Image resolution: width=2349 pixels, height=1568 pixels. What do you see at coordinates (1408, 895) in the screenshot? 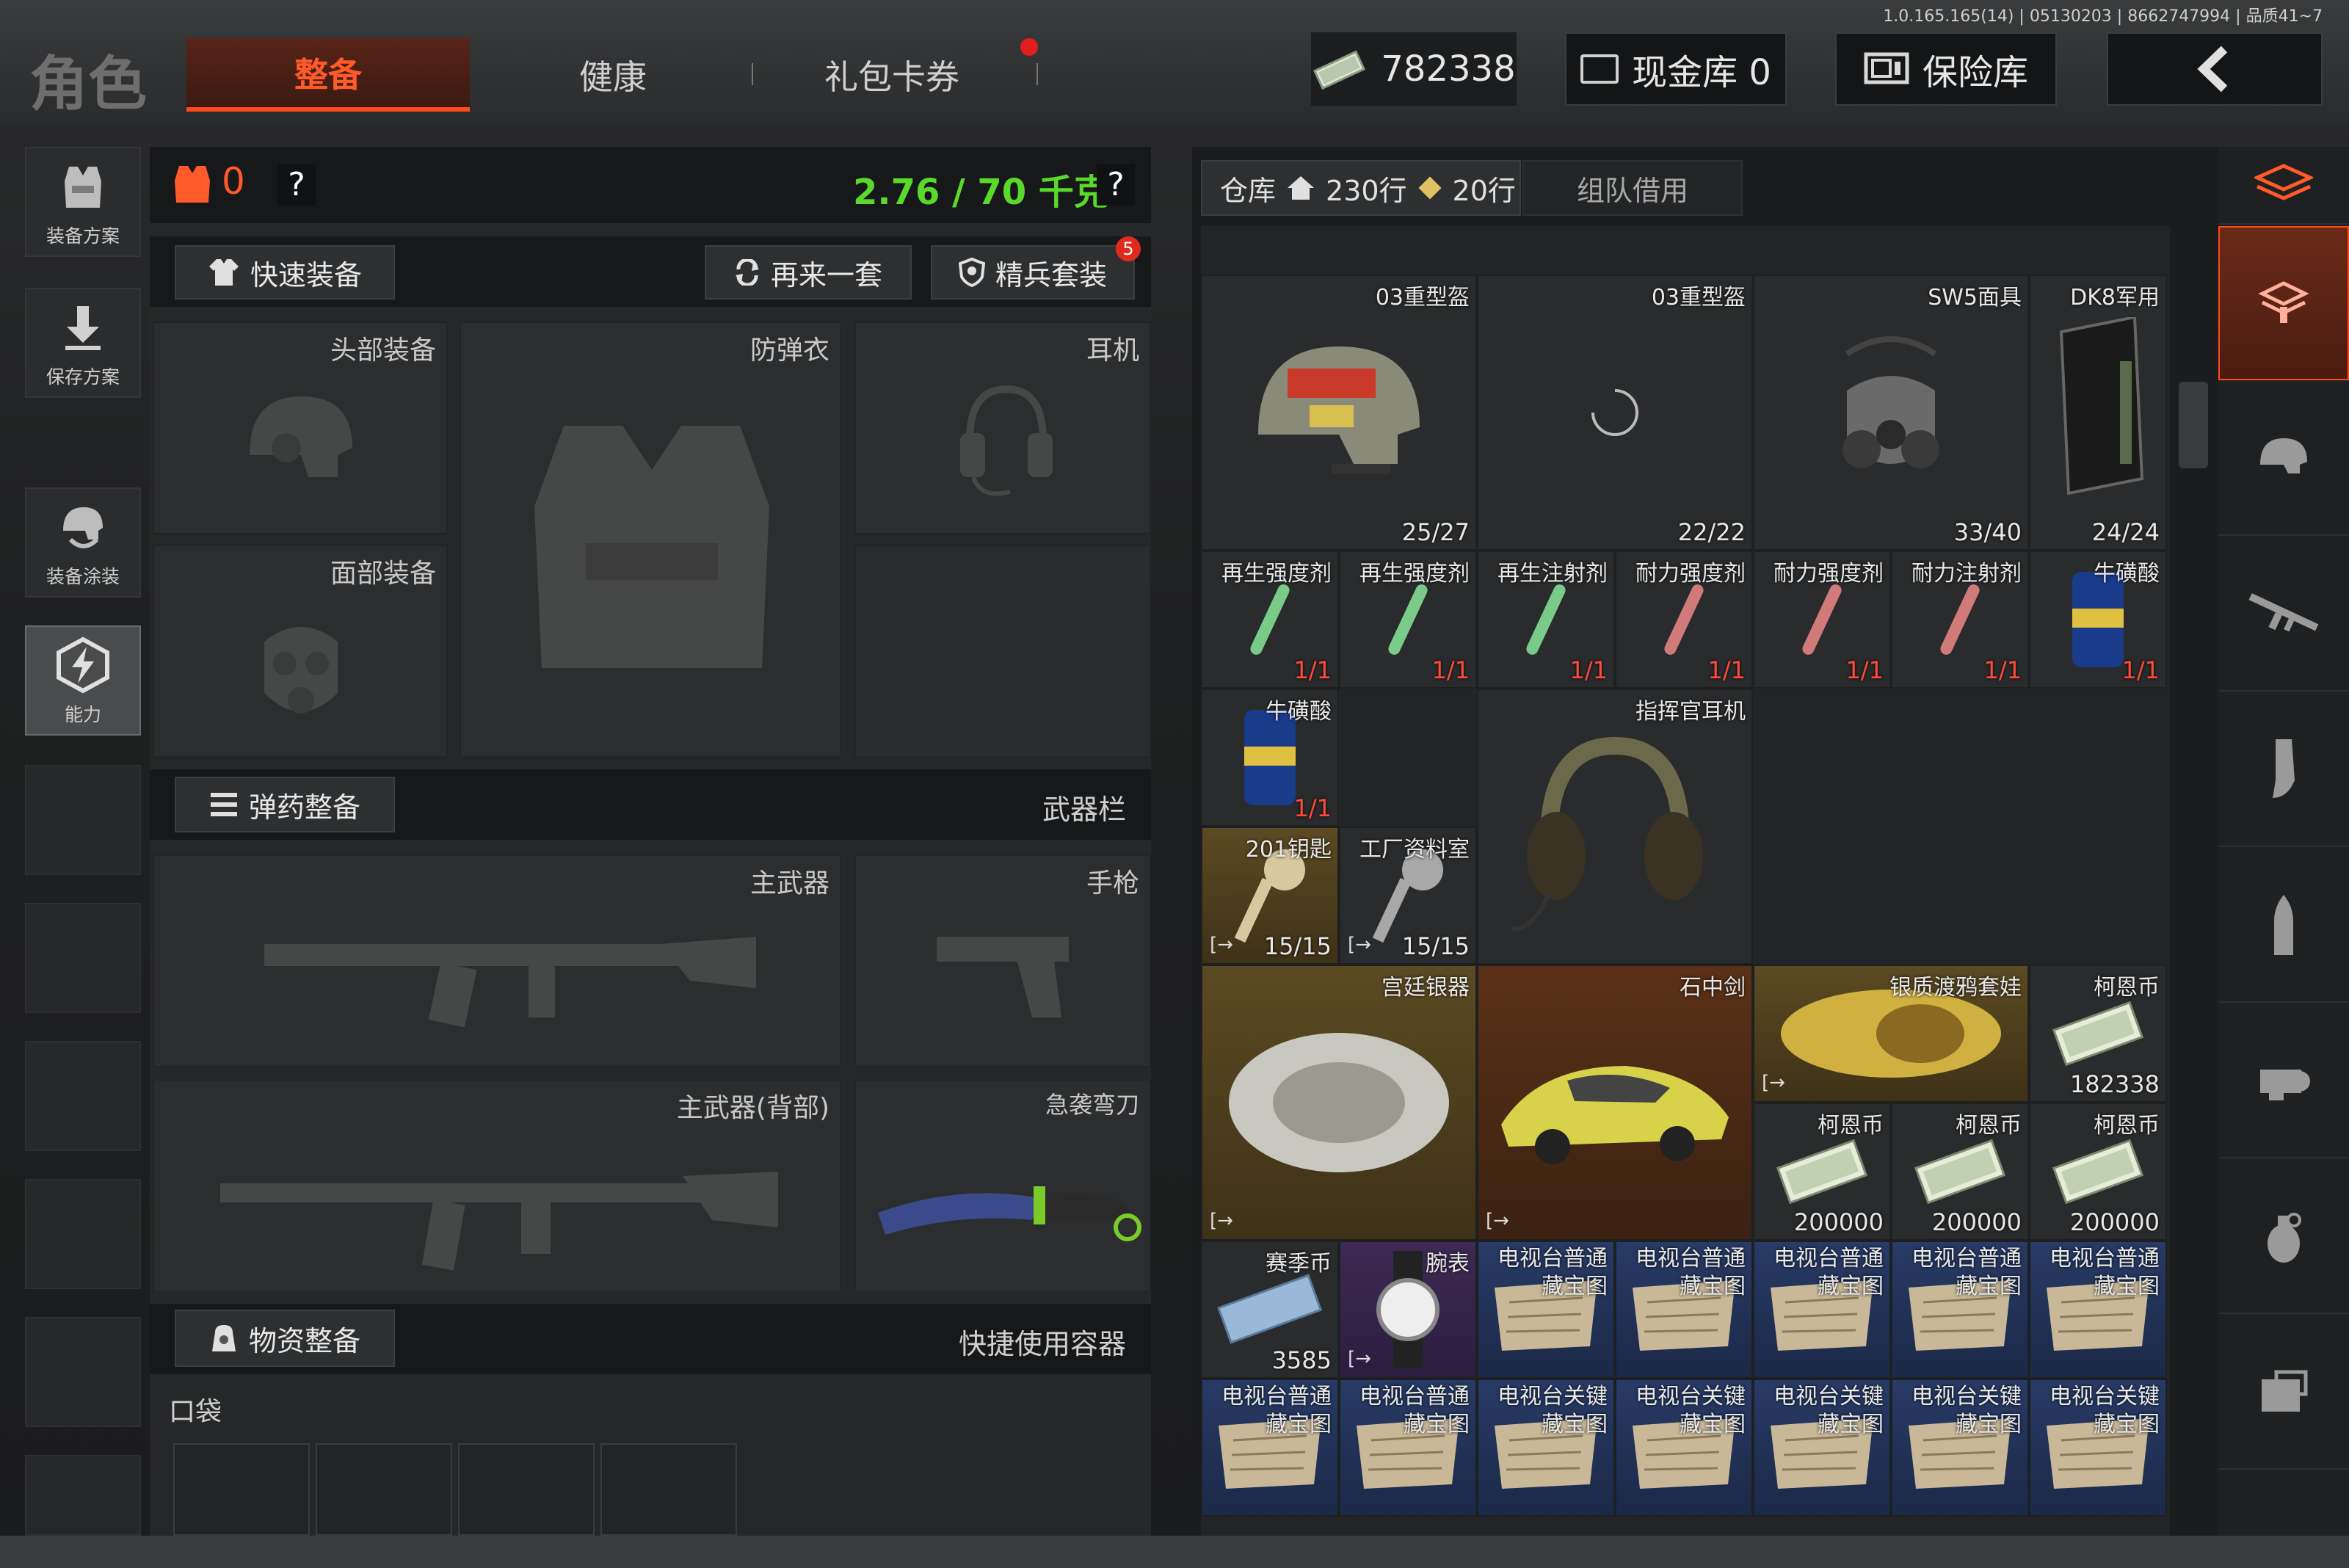
I see `warehouse-item: 工厂资料室 15/15 [→` at bounding box center [1408, 895].